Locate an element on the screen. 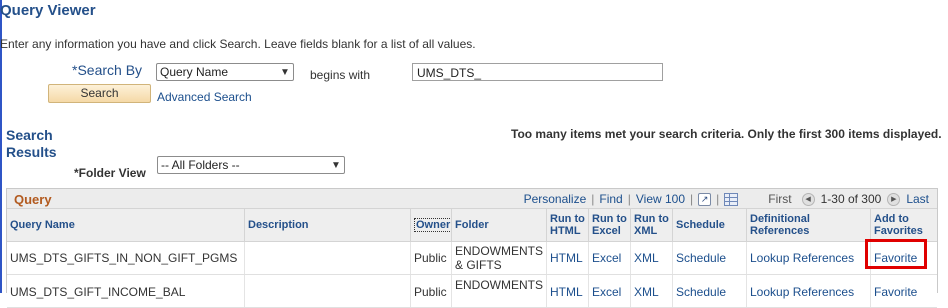 Image resolution: width=948 pixels, height=308 pixels. add-favorite-link: Favorite is located at coordinates (895, 292).